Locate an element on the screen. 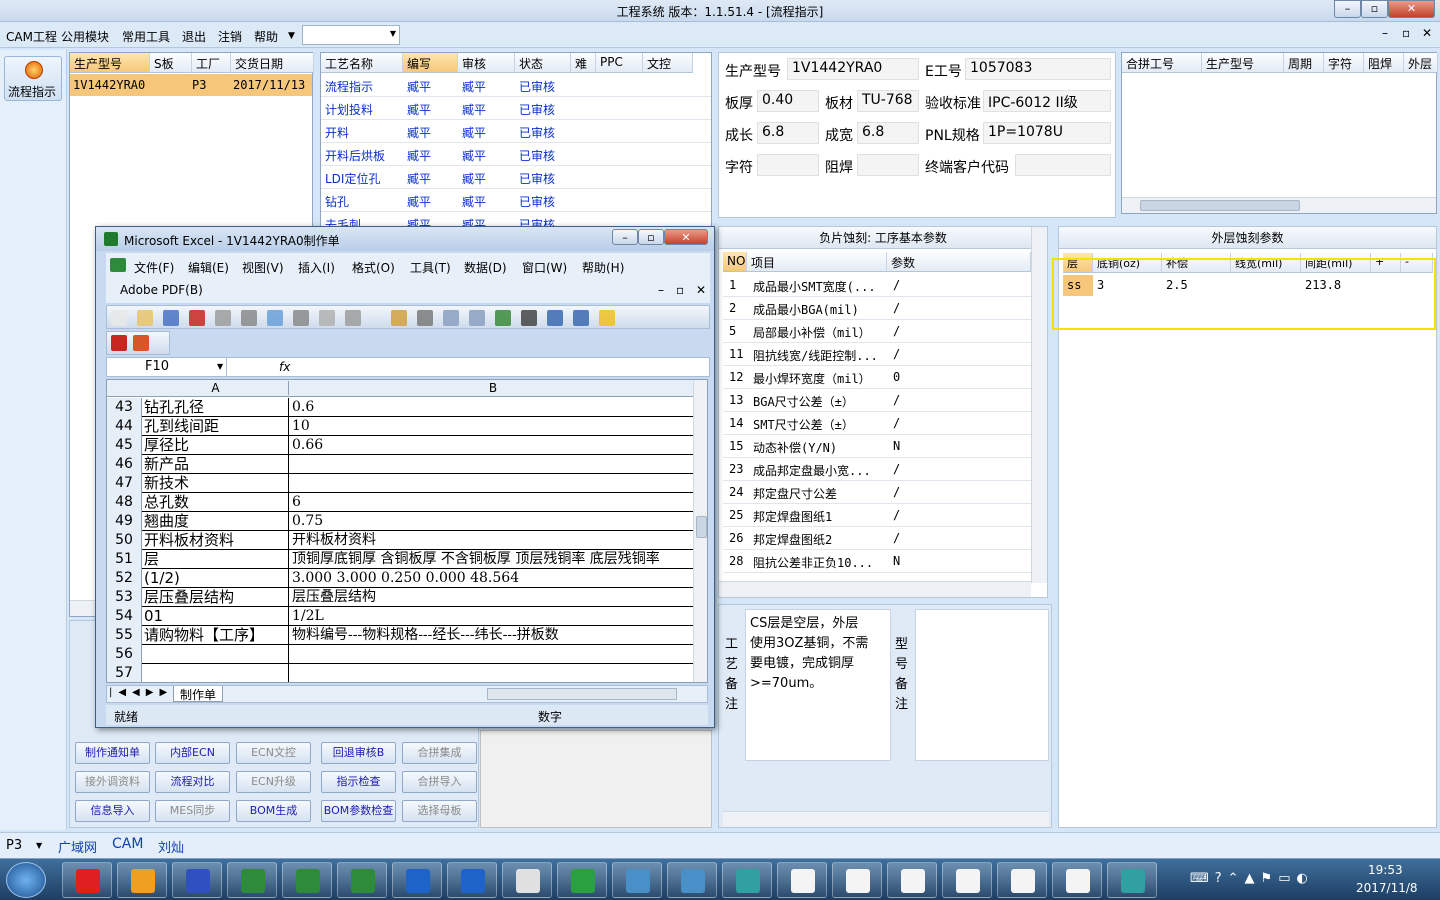 This screenshot has width=1440, height=900. process-header-name: 工艺名称 is located at coordinates (362, 63).